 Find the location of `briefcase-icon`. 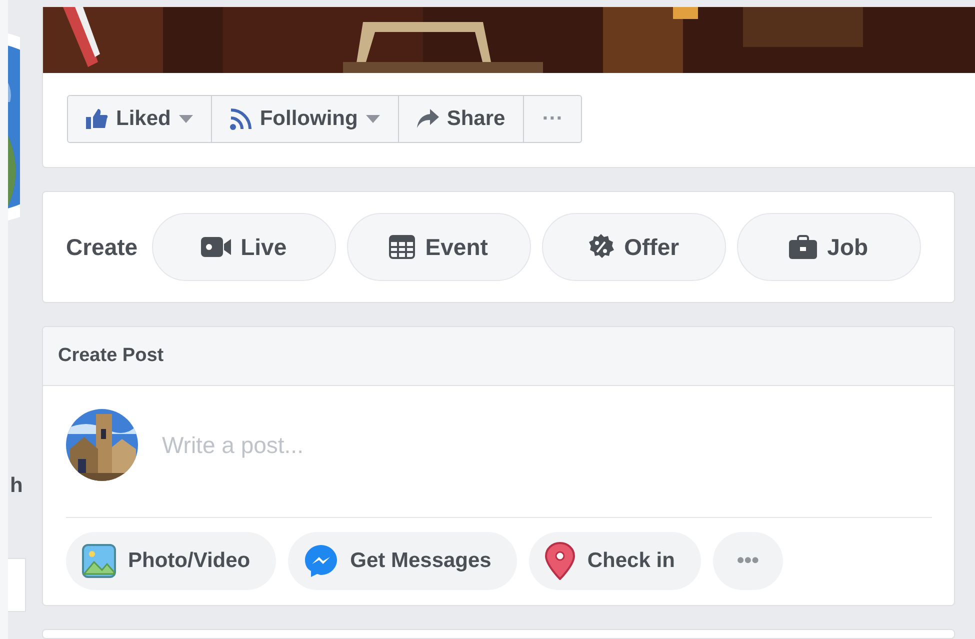

briefcase-icon is located at coordinates (803, 247).